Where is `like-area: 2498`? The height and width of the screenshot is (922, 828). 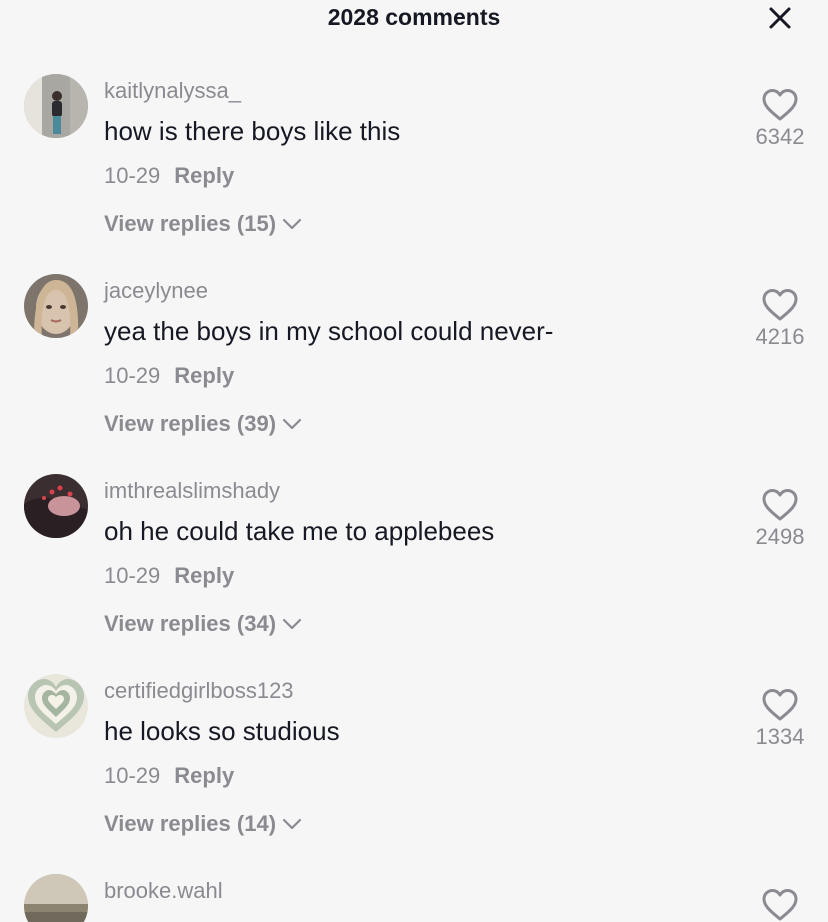 like-area: 2498 is located at coordinates (780, 519).